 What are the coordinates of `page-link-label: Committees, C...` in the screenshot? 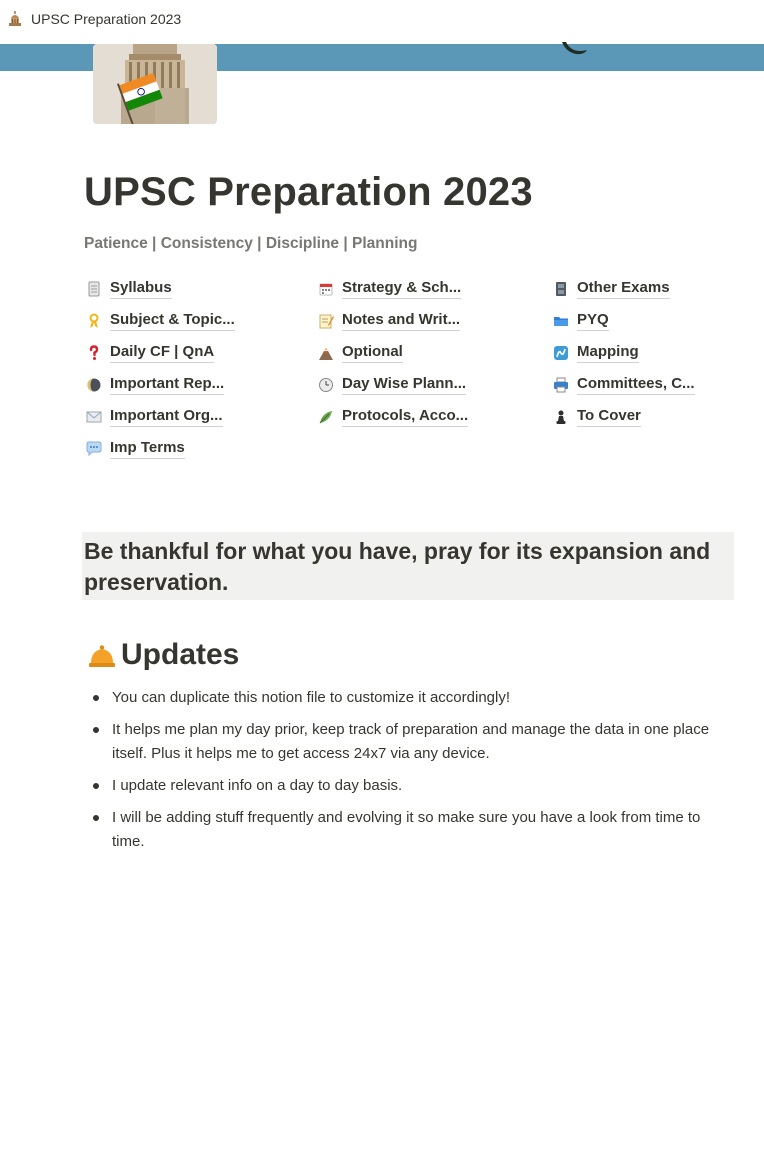 It's located at (636, 385).